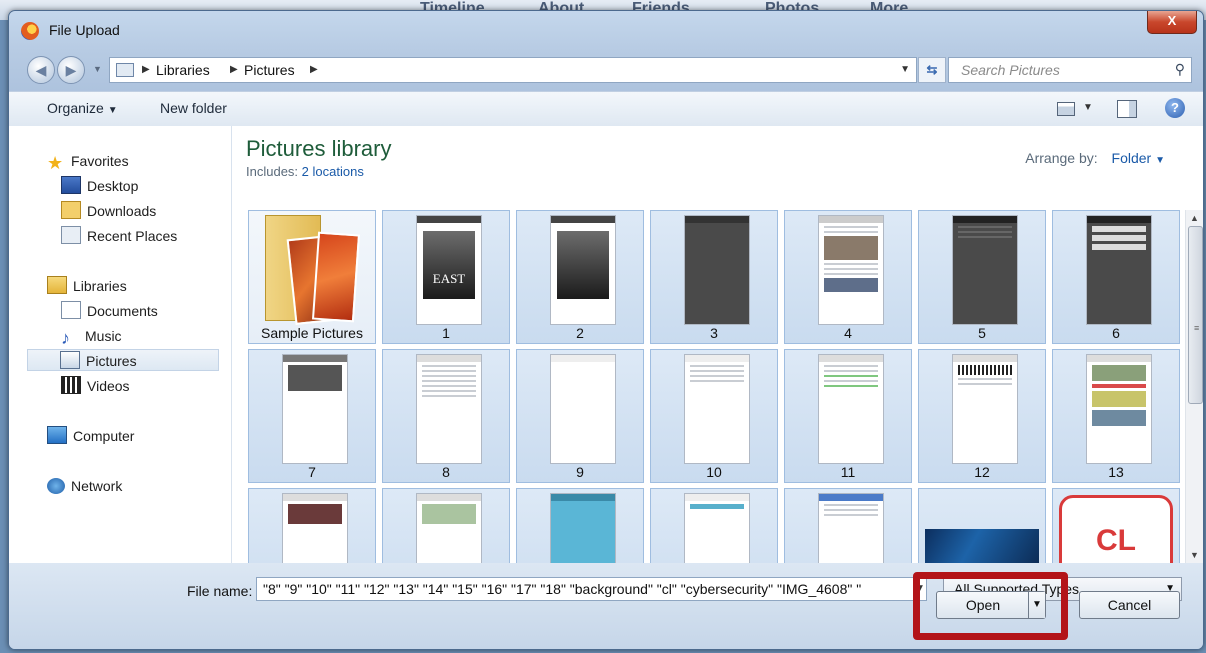  What do you see at coordinates (312, 416) in the screenshot?
I see `file-tile: 7` at bounding box center [312, 416].